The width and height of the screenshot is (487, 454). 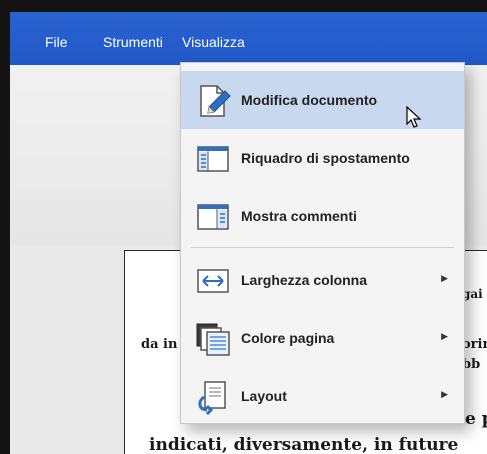 What do you see at coordinates (213, 339) in the screenshot?
I see `page-color-icon` at bounding box center [213, 339].